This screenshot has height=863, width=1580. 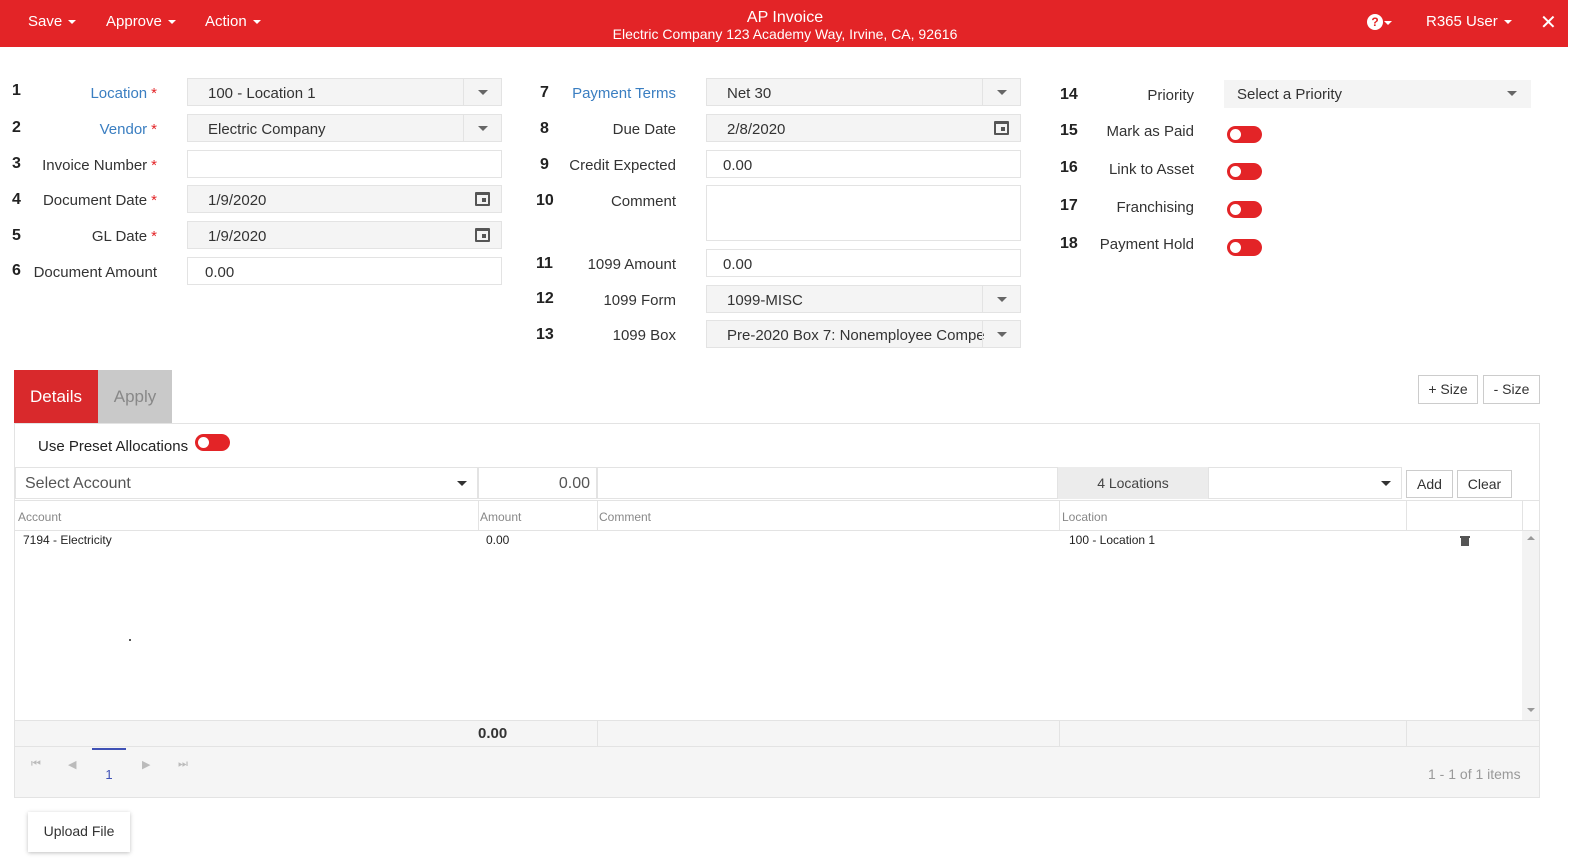 What do you see at coordinates (1429, 484) in the screenshot?
I see `add-button: Add` at bounding box center [1429, 484].